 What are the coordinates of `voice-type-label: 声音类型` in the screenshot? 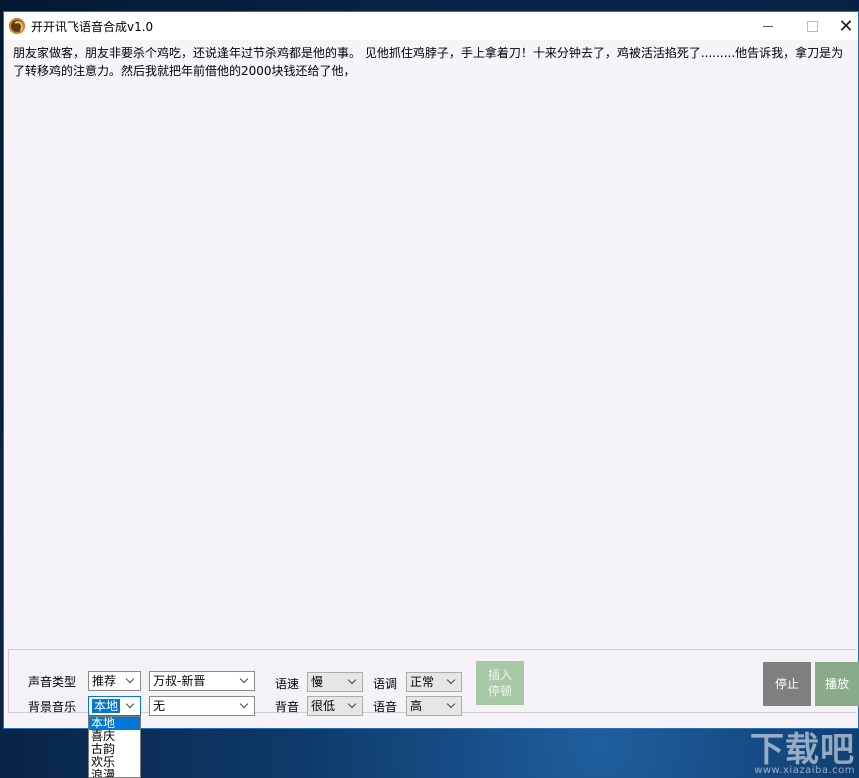 It's located at (52, 682).